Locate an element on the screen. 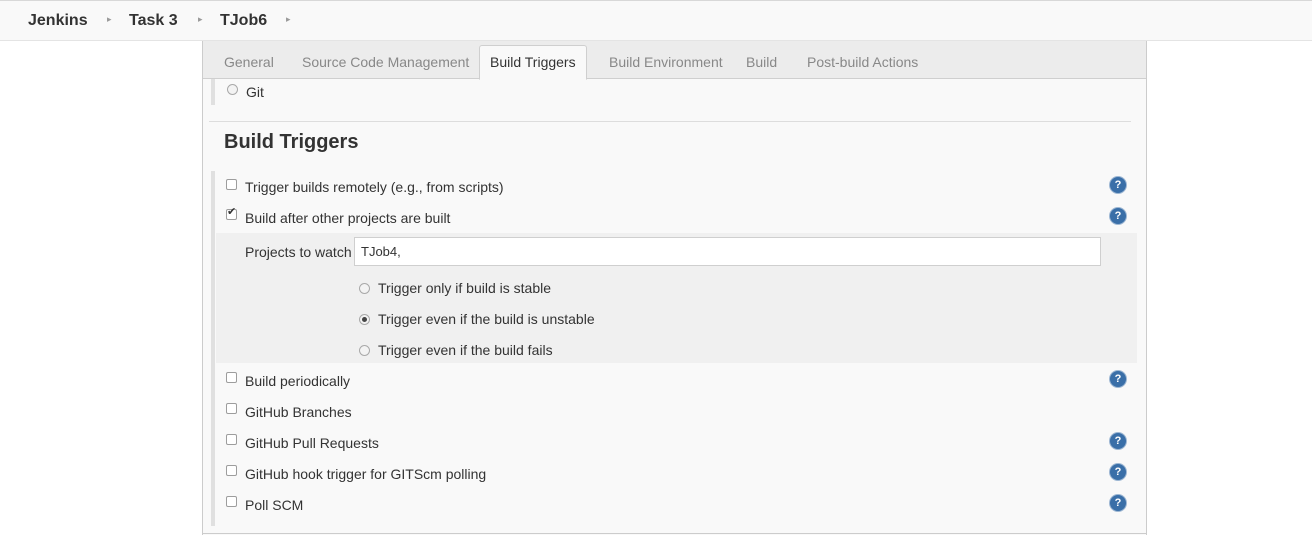 Image resolution: width=1312 pixels, height=535 pixels. checkmark-icon: ✔ is located at coordinates (232, 212).